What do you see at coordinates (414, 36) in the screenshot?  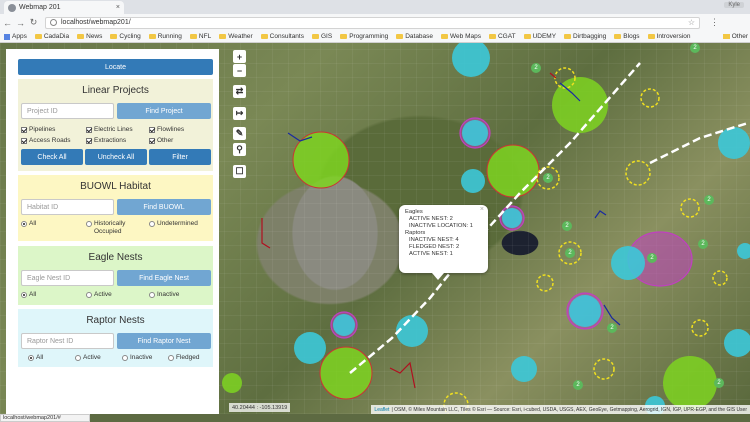 I see `bookmark-item: Database` at bounding box center [414, 36].